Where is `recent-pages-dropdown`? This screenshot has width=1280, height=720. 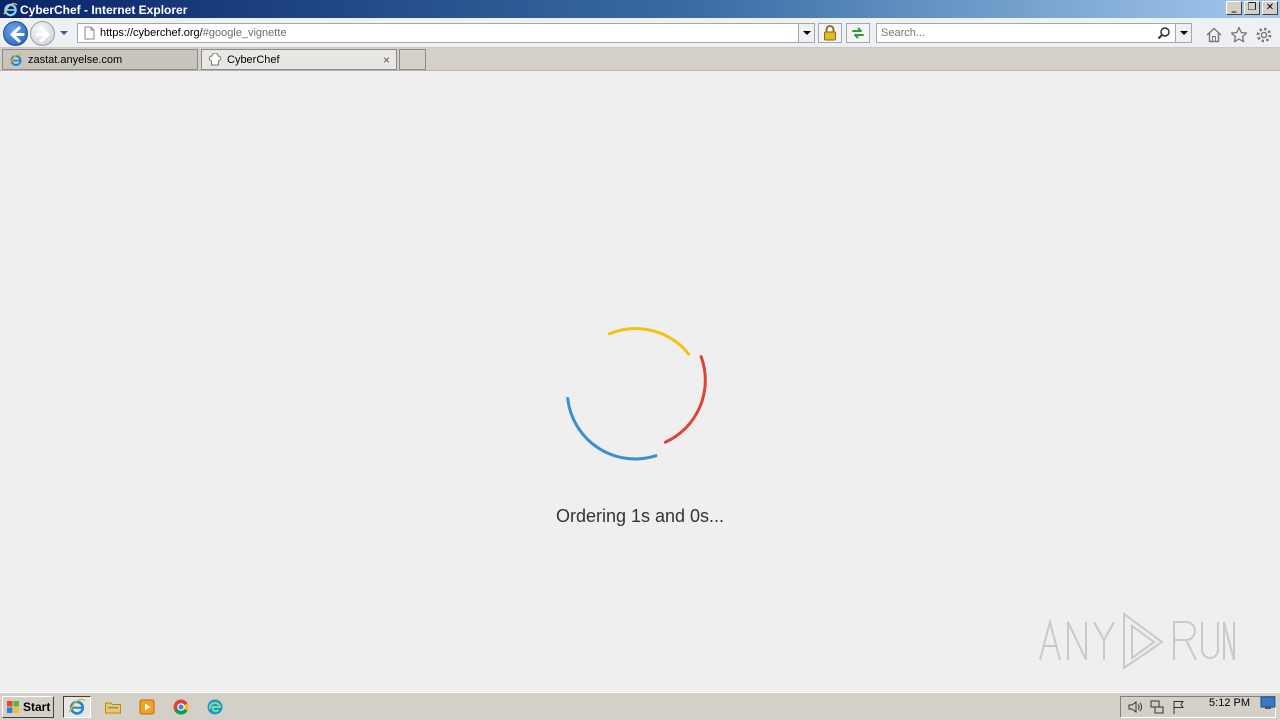 recent-pages-dropdown is located at coordinates (64, 33).